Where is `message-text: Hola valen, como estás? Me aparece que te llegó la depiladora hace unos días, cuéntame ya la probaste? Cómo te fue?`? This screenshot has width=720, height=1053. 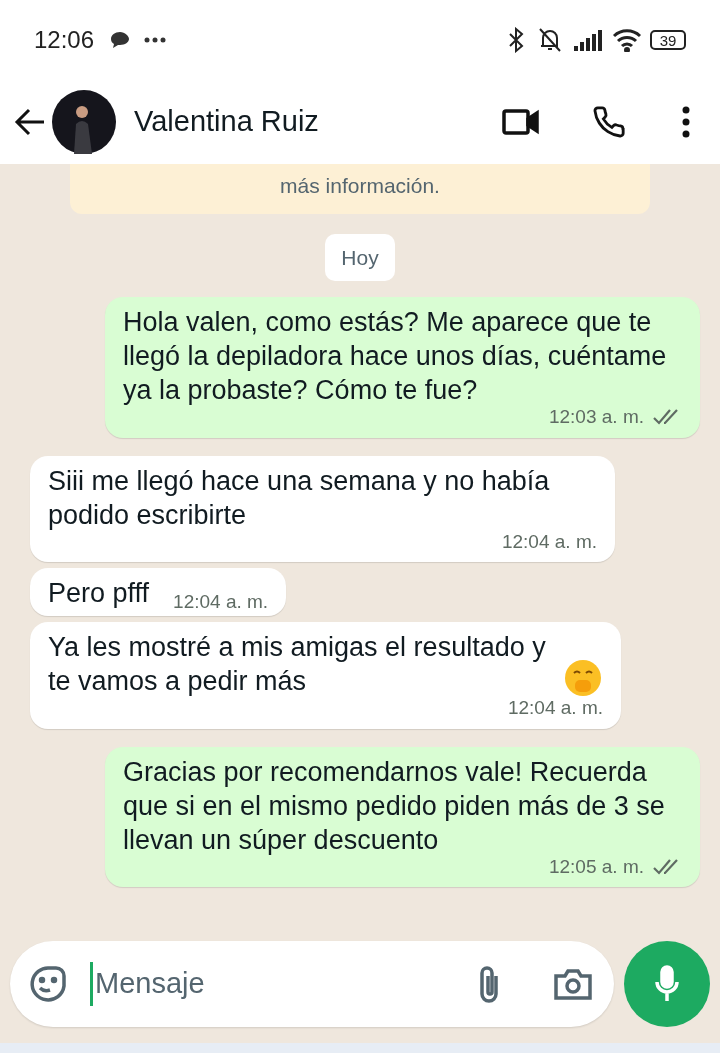 message-text: Hola valen, como estás? Me aparece que te llegó la depiladora hace unos días, cuéntame ya la probaste? Cómo te fue? is located at coordinates (395, 356).